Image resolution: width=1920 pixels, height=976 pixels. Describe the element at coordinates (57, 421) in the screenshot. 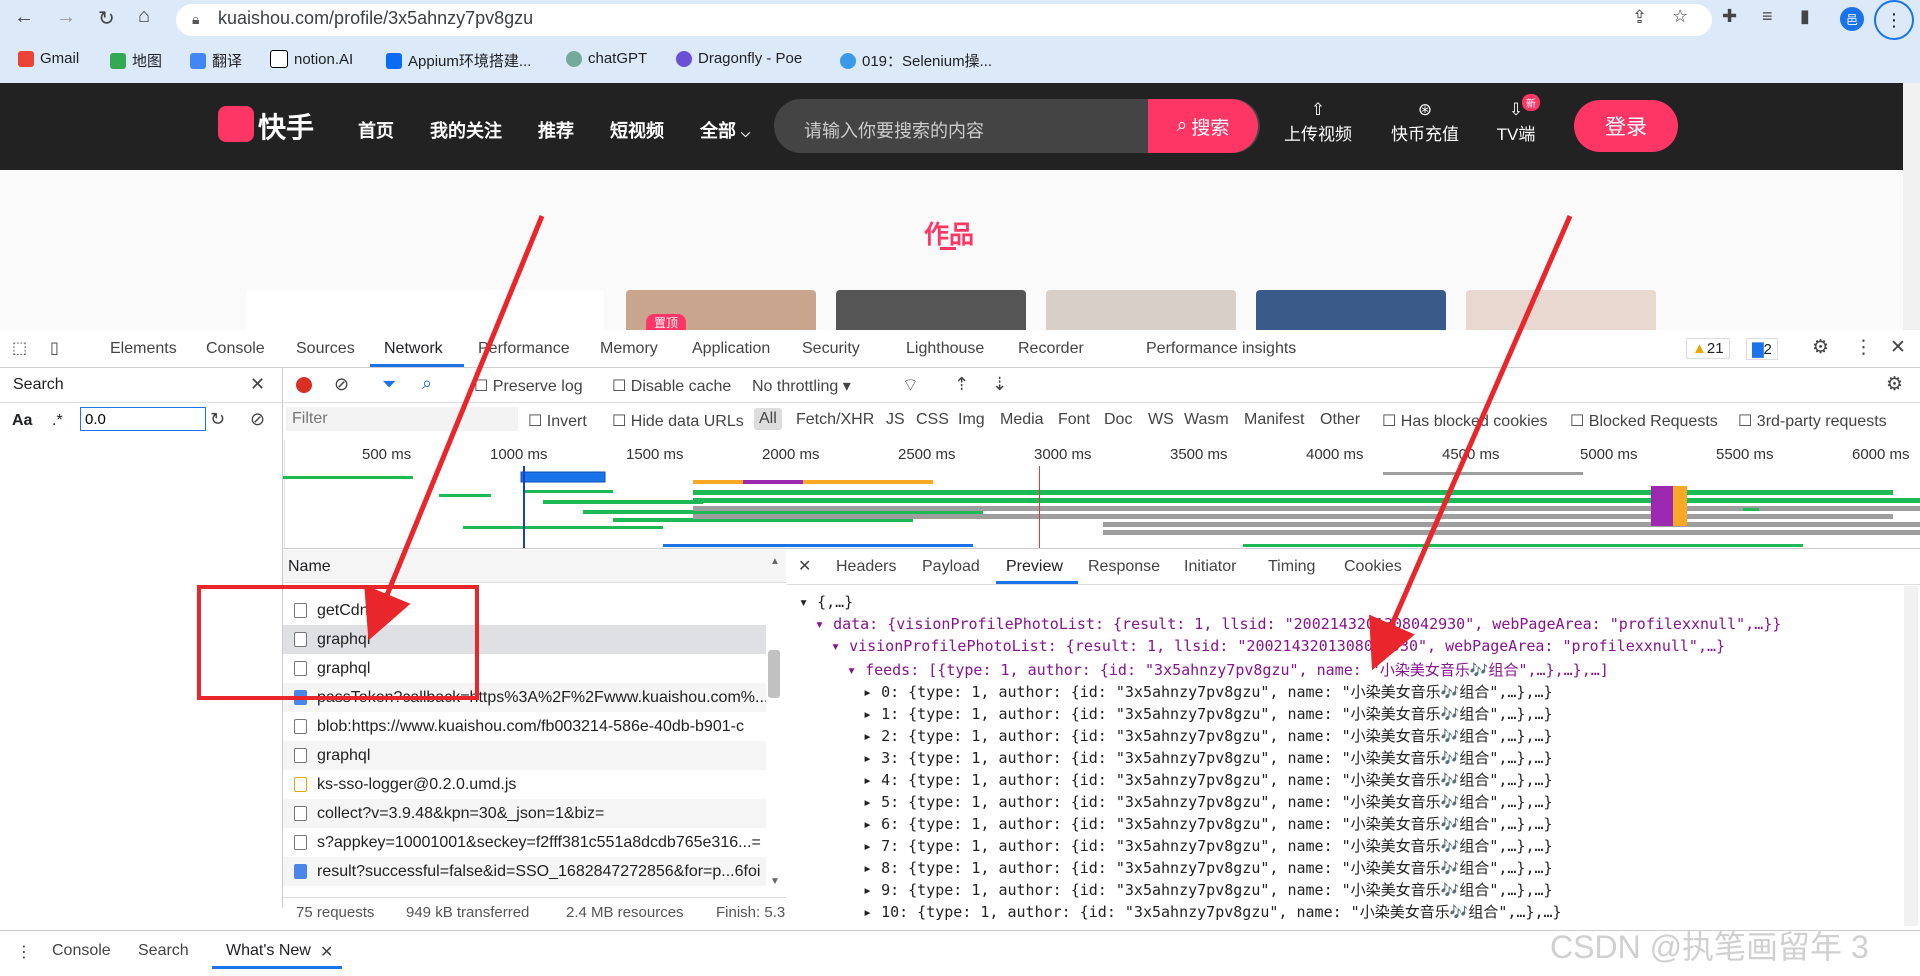

I see `regex-toggle: .*` at that location.